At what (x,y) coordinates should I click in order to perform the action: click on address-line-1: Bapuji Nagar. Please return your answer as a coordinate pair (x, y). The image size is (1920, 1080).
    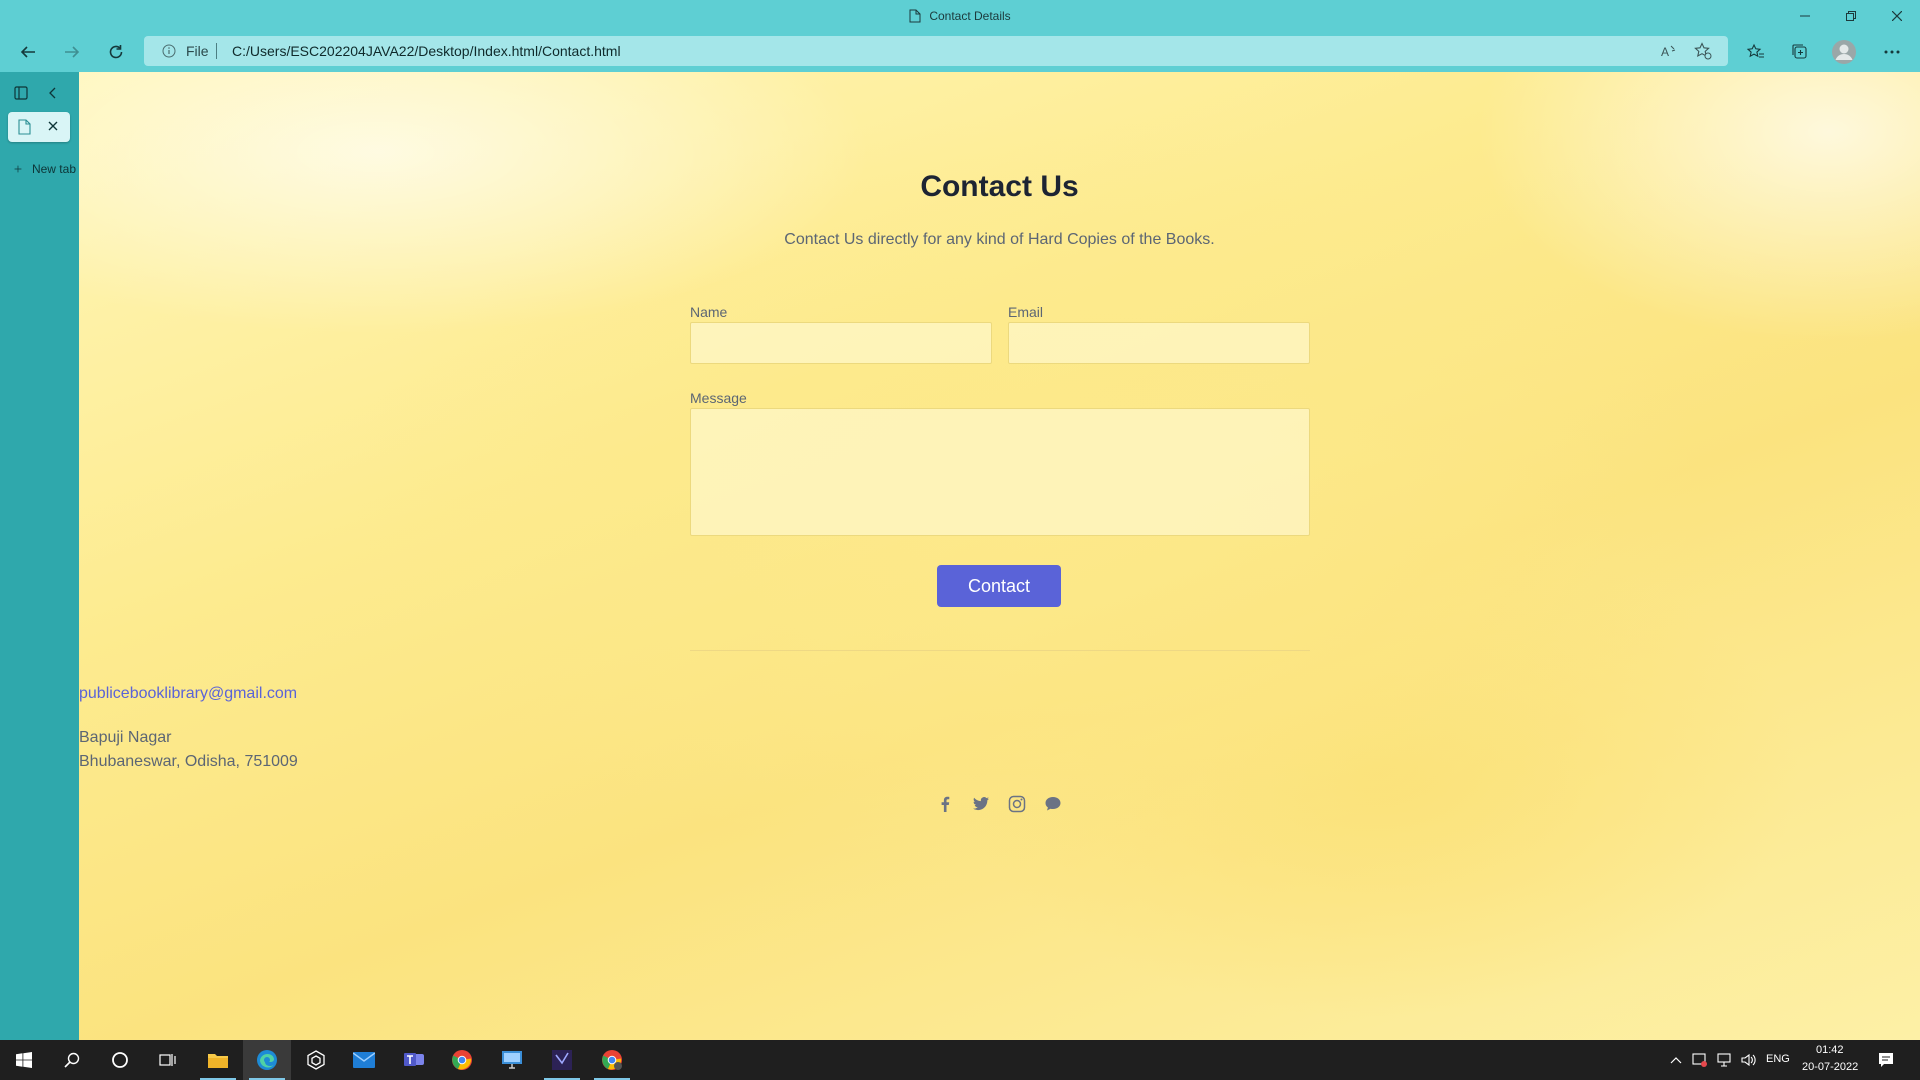
    Looking at the image, I should click on (125, 737).